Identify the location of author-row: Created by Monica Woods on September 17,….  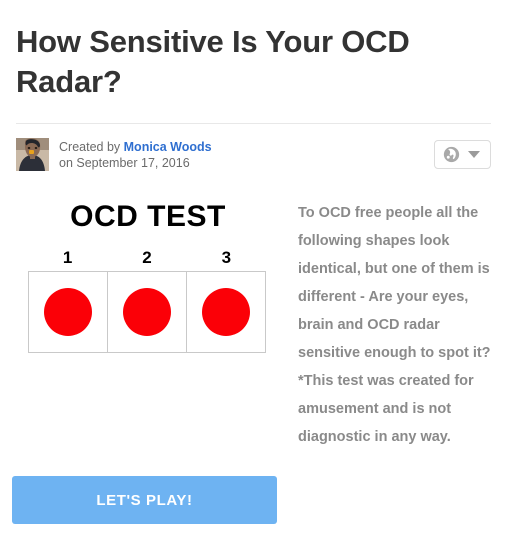
(253, 150).